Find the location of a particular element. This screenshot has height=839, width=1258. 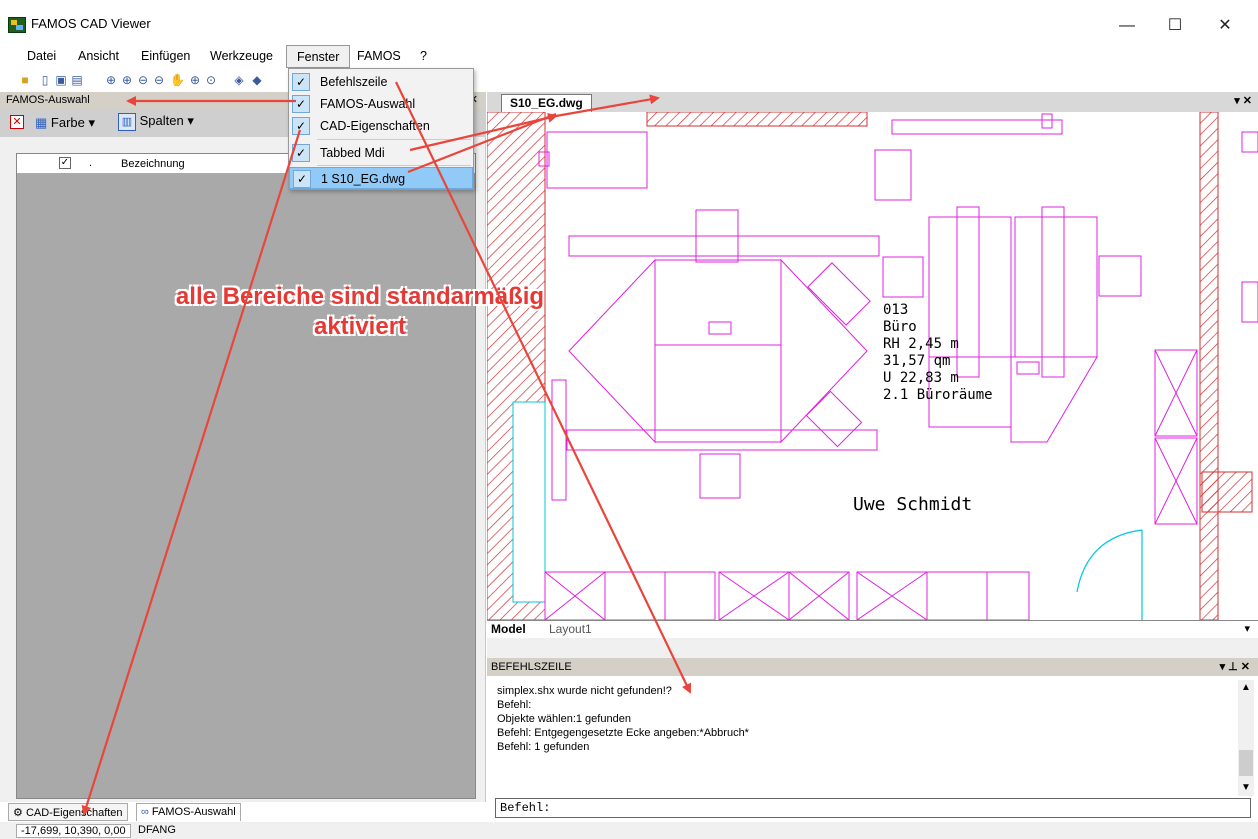

farbe-dropdown: ▦ Farbe ▾ is located at coordinates (65, 123).